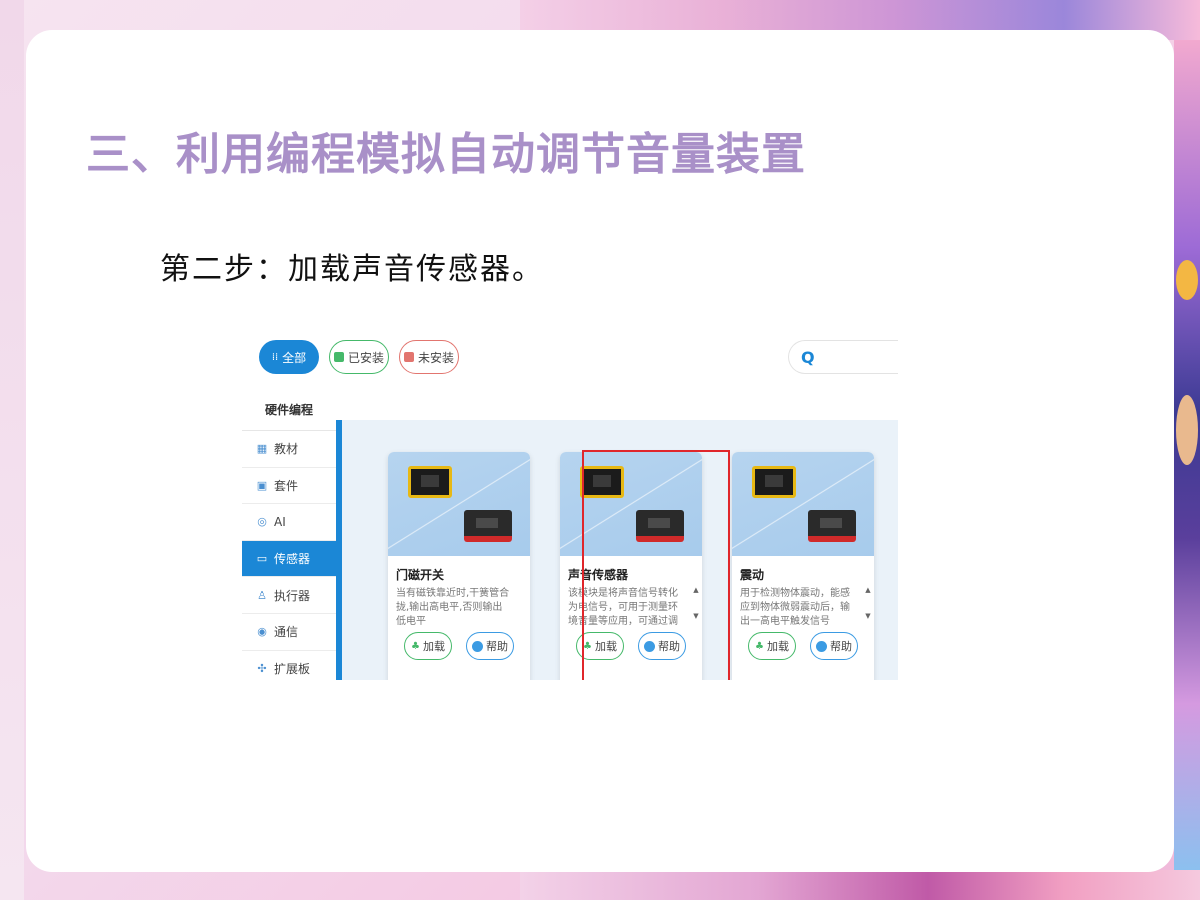 This screenshot has height=900, width=1200. Describe the element at coordinates (289, 522) in the screenshot. I see `sidebar-item-ai: ◎ AI` at that location.